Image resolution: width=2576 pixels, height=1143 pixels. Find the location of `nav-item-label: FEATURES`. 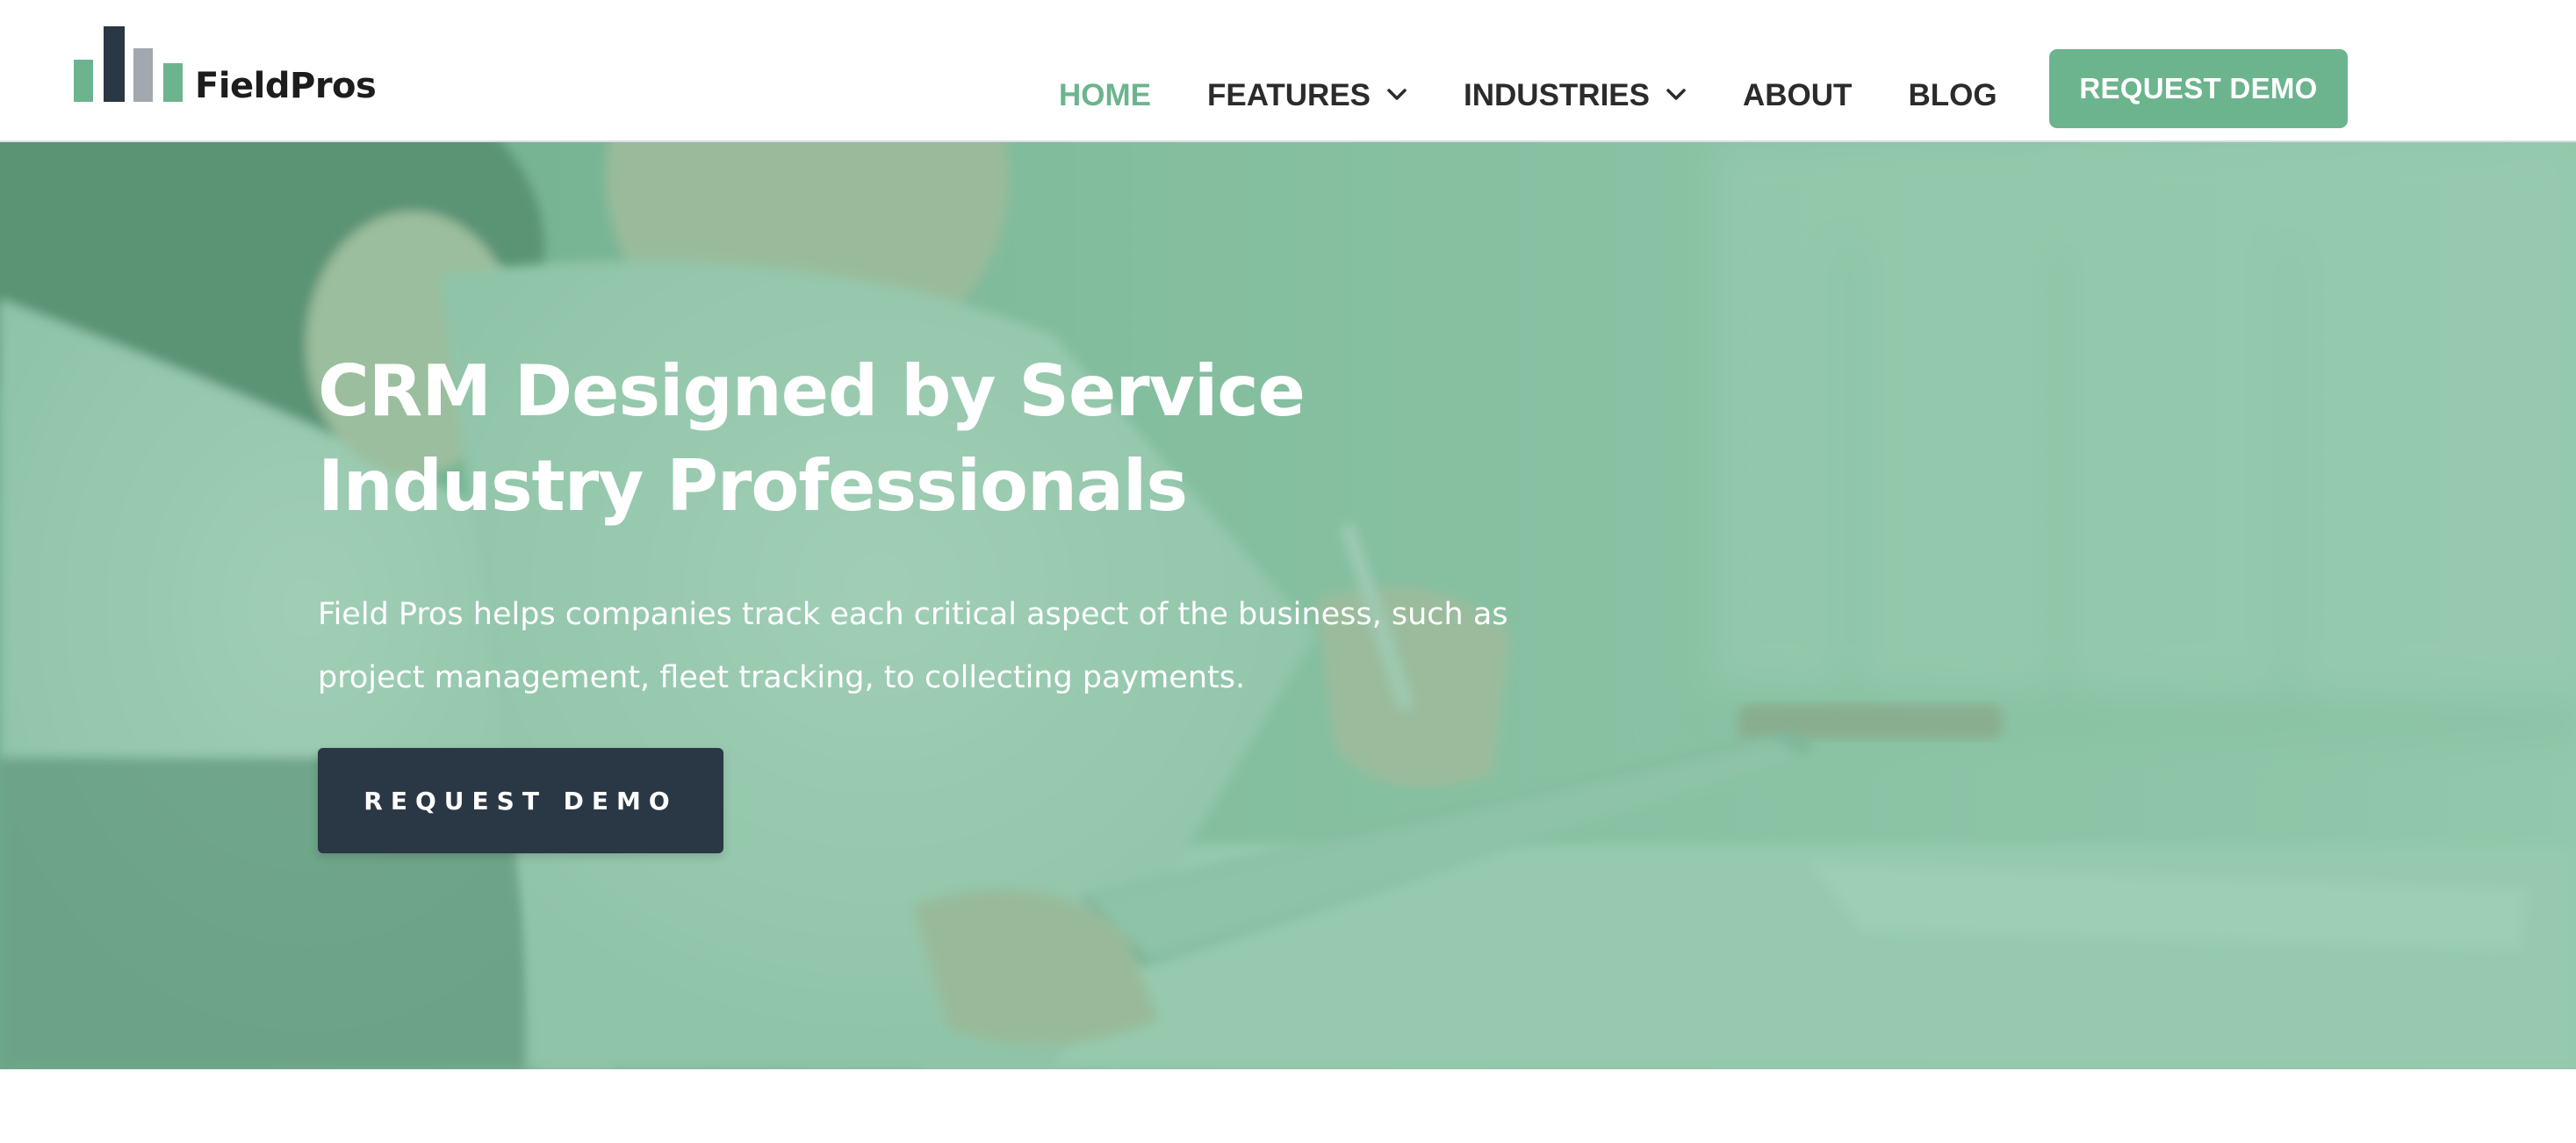

nav-item-label: FEATURES is located at coordinates (1289, 94).